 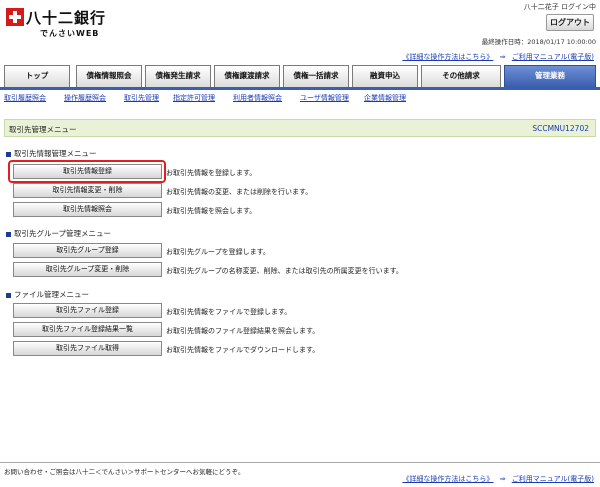 I want to click on section-title-file-management: ファイル管理メニュー, so click(x=47, y=294).